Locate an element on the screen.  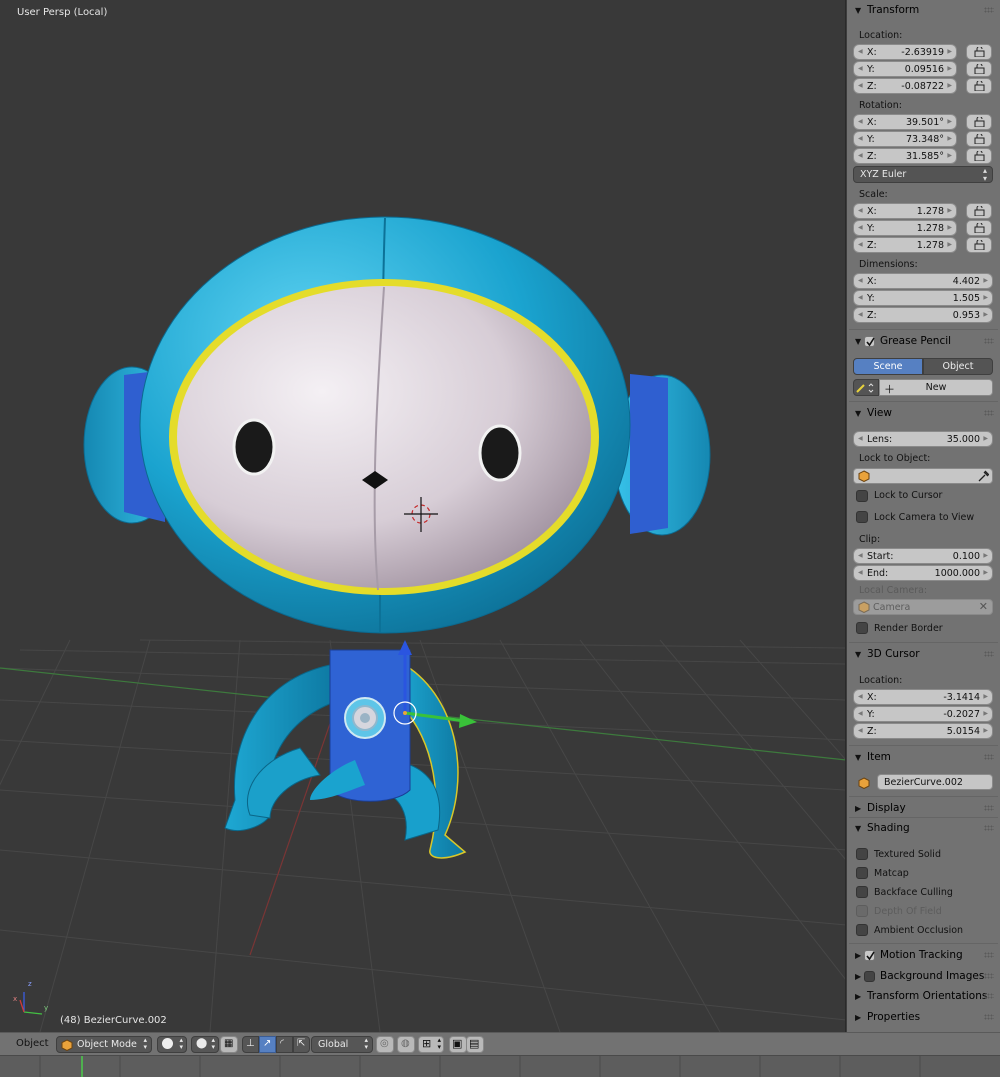
lock-rotation-y-icon is located at coordinates (979, 139).